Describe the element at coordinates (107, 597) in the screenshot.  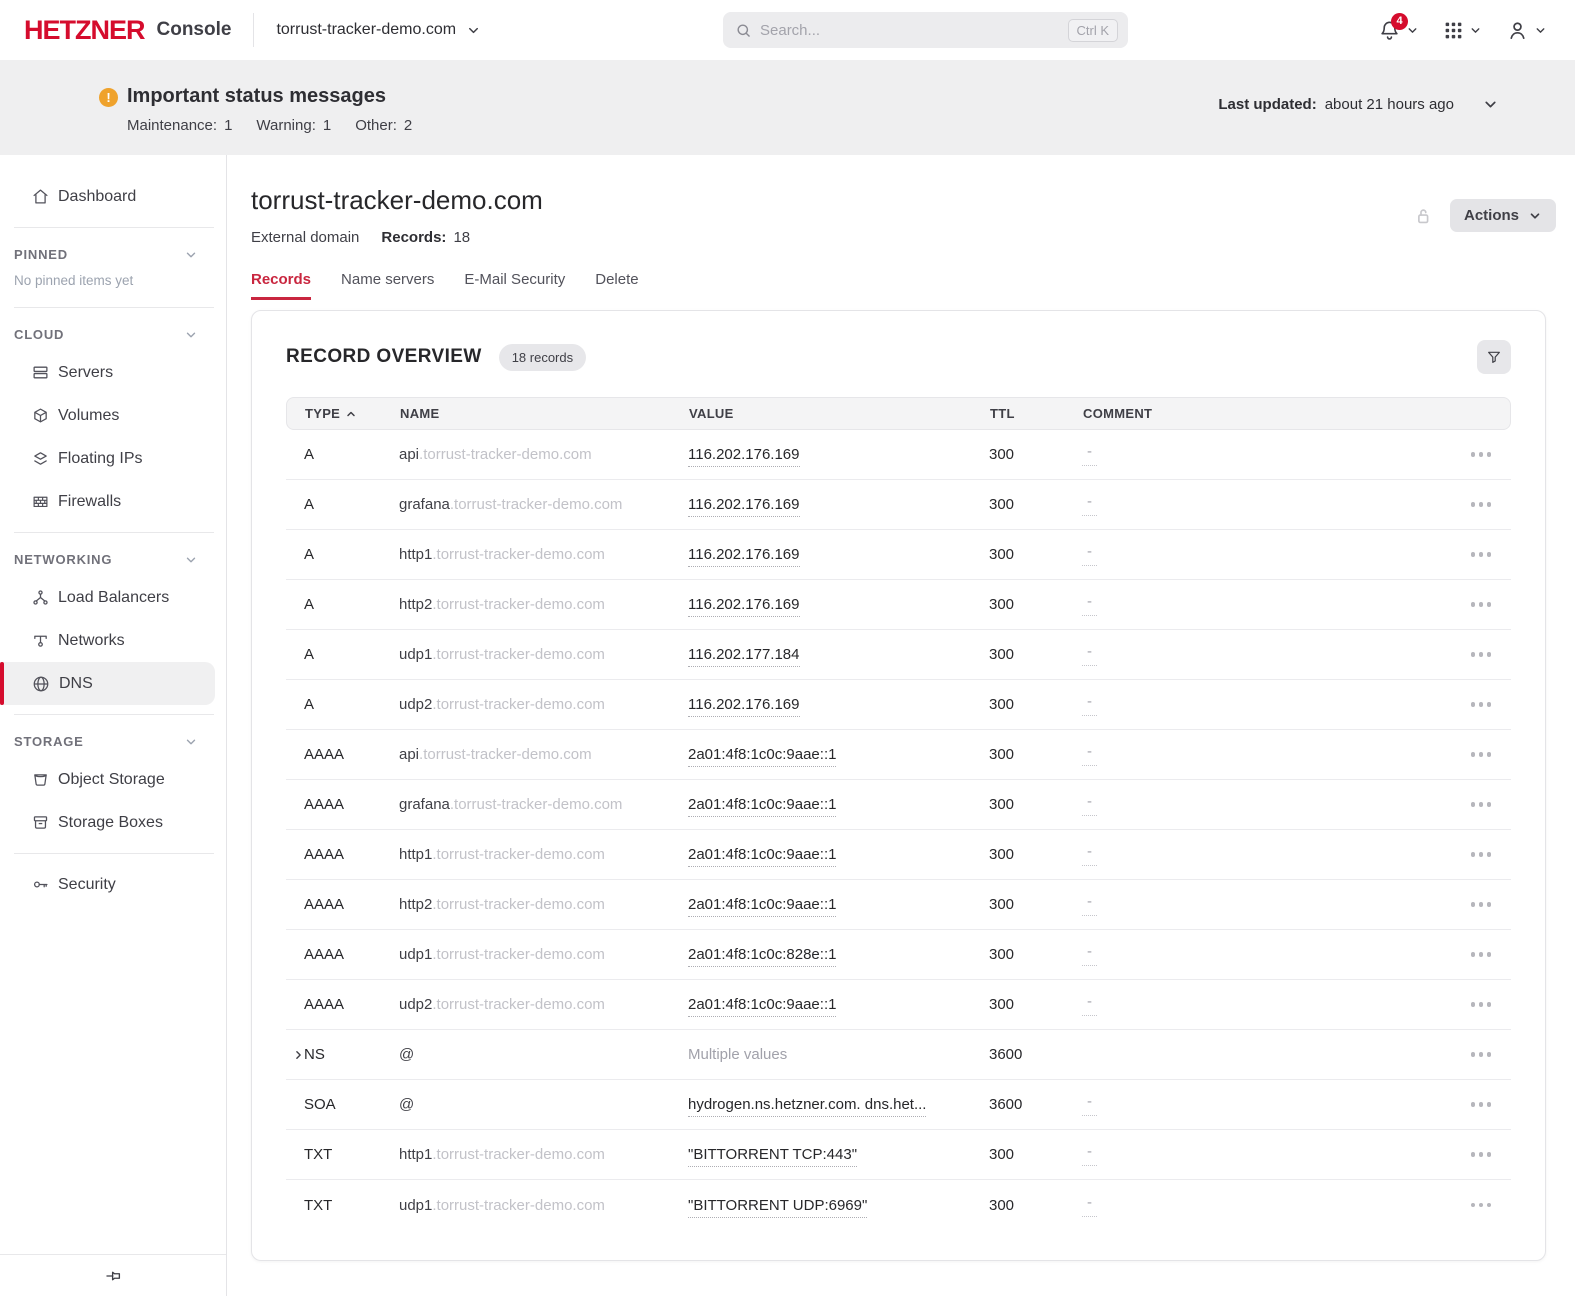
I see `sidebar-item-load-balancers: Load Balancers` at that location.